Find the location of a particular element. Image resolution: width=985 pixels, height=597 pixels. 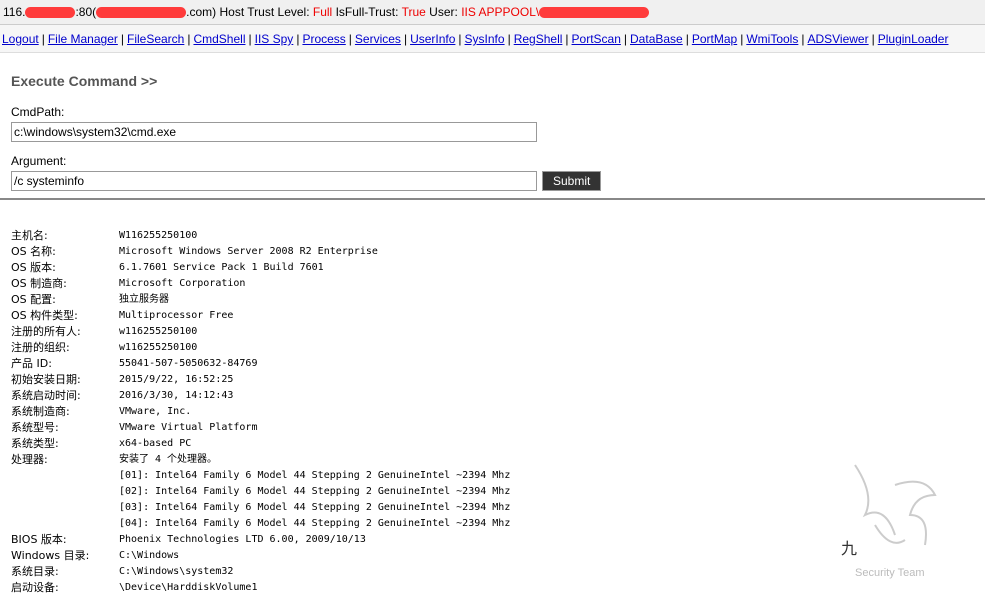

nav-link-iis-spy: IIS Spy is located at coordinates (274, 39).